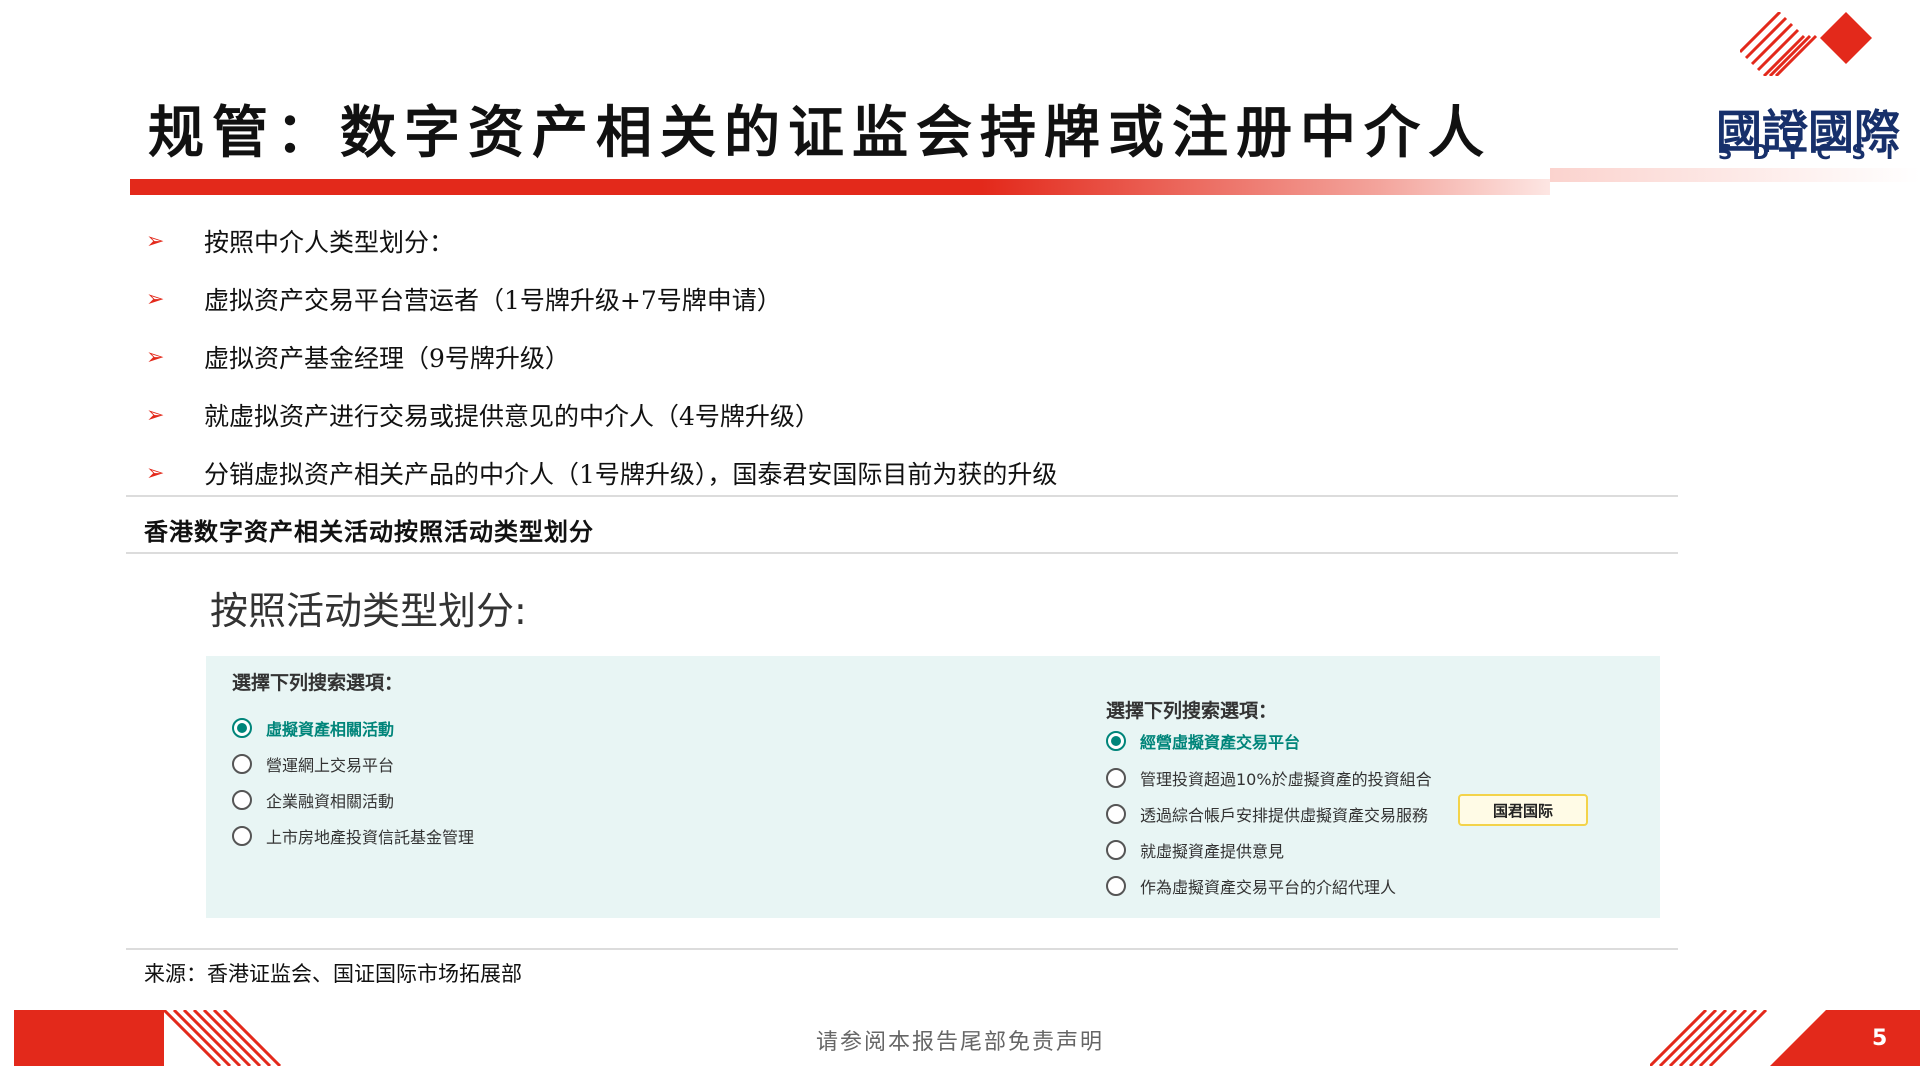  Describe the element at coordinates (1523, 810) in the screenshot. I see `highlight-tag: 国君国际` at that location.